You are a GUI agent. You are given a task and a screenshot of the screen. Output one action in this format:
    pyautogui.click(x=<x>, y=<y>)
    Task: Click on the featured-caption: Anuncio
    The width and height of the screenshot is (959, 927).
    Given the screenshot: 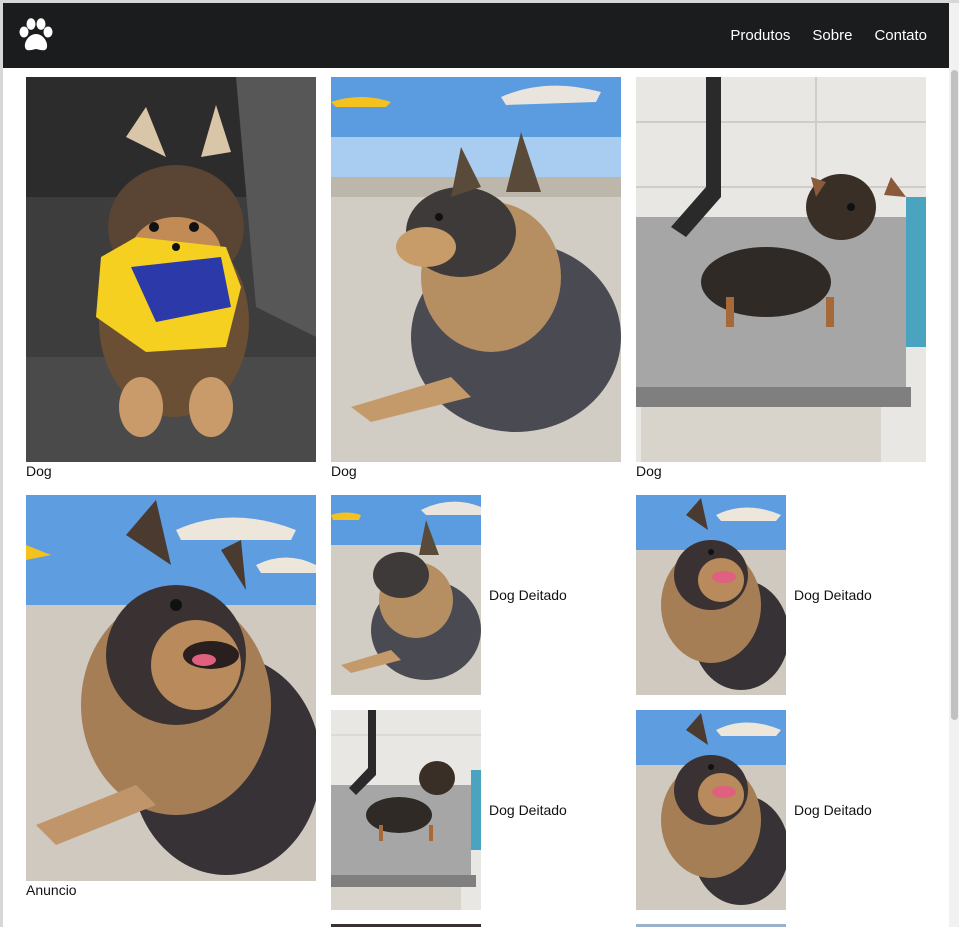 What is the action you would take?
    pyautogui.click(x=51, y=890)
    